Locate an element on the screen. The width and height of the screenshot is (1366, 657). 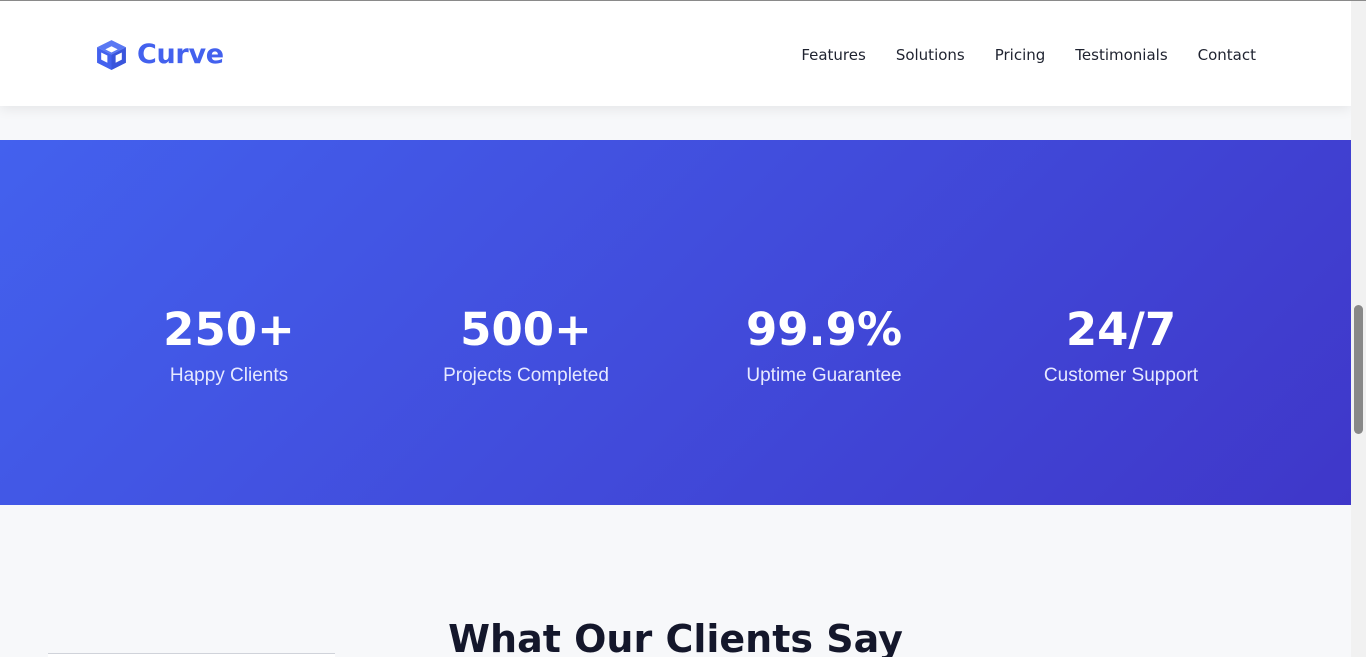
stat-customer-support: 24/7 Customer Support is located at coordinates (1121, 345).